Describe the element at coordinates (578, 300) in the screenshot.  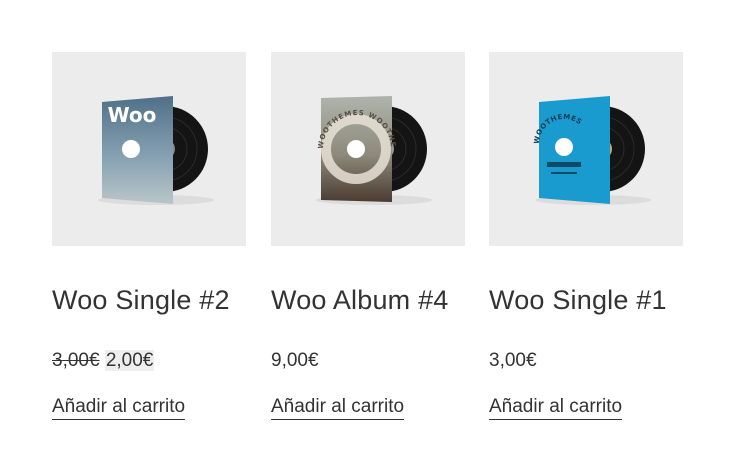
I see `product-title: Woo Single #1` at that location.